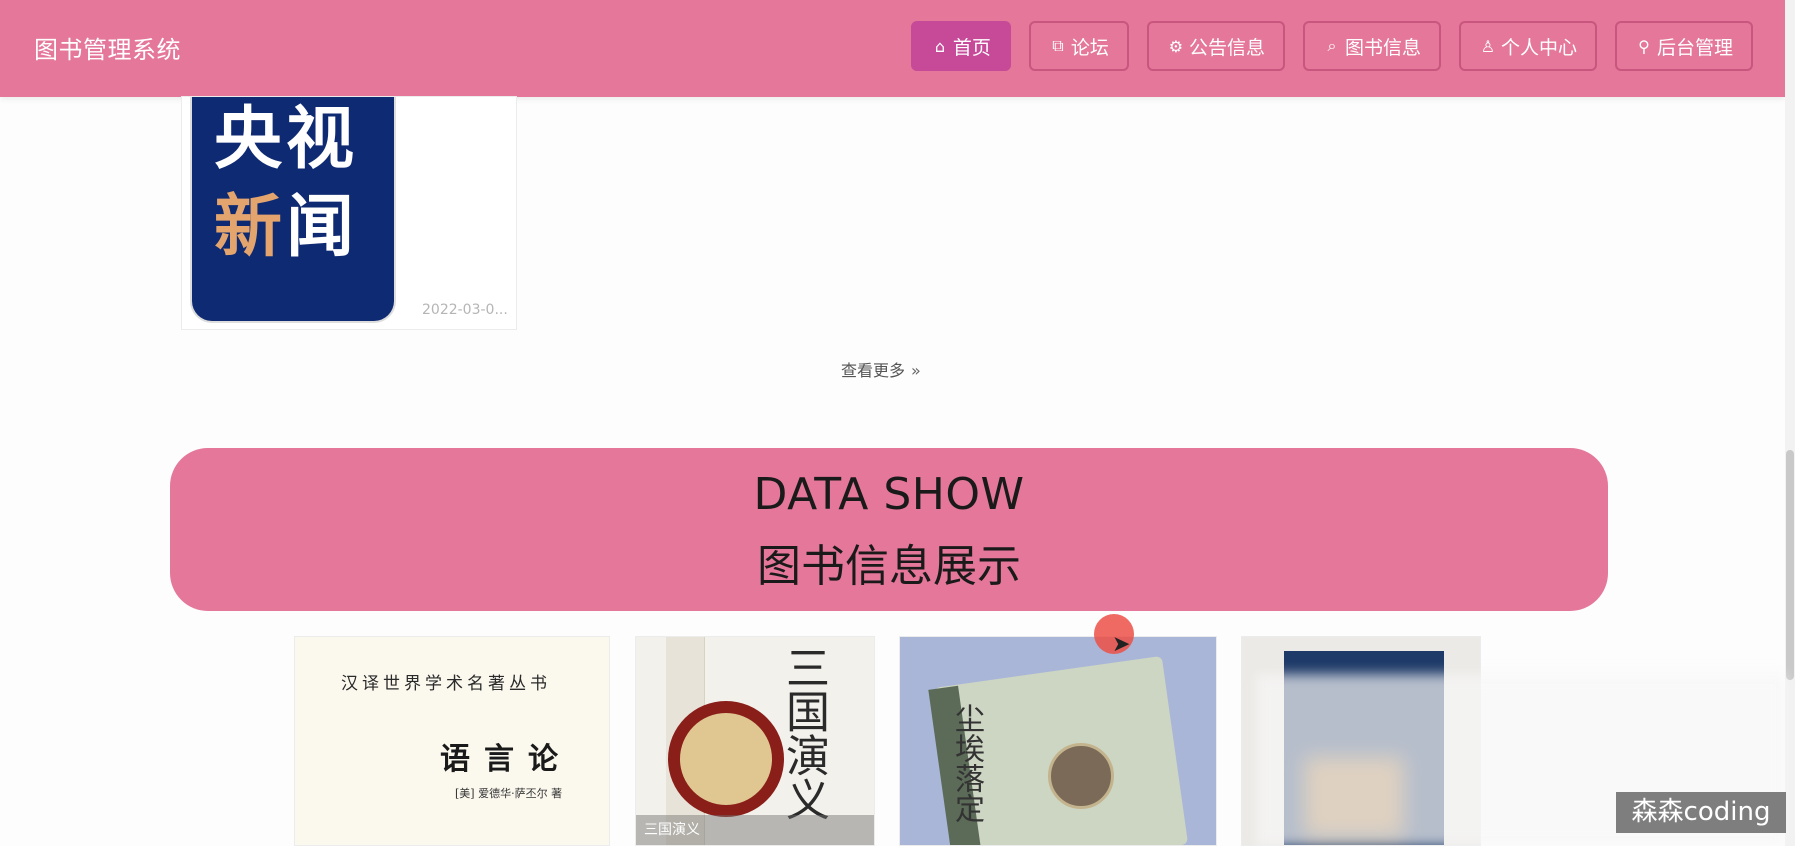  Describe the element at coordinates (506, 759) in the screenshot. I see `book-cover-title: 语言论` at that location.